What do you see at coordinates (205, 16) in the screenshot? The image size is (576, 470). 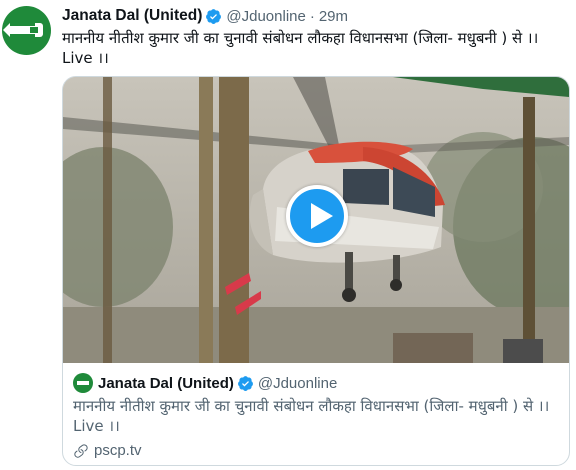 I see `tweet-header: Janata Dal (United) @Jduonline · 29m` at bounding box center [205, 16].